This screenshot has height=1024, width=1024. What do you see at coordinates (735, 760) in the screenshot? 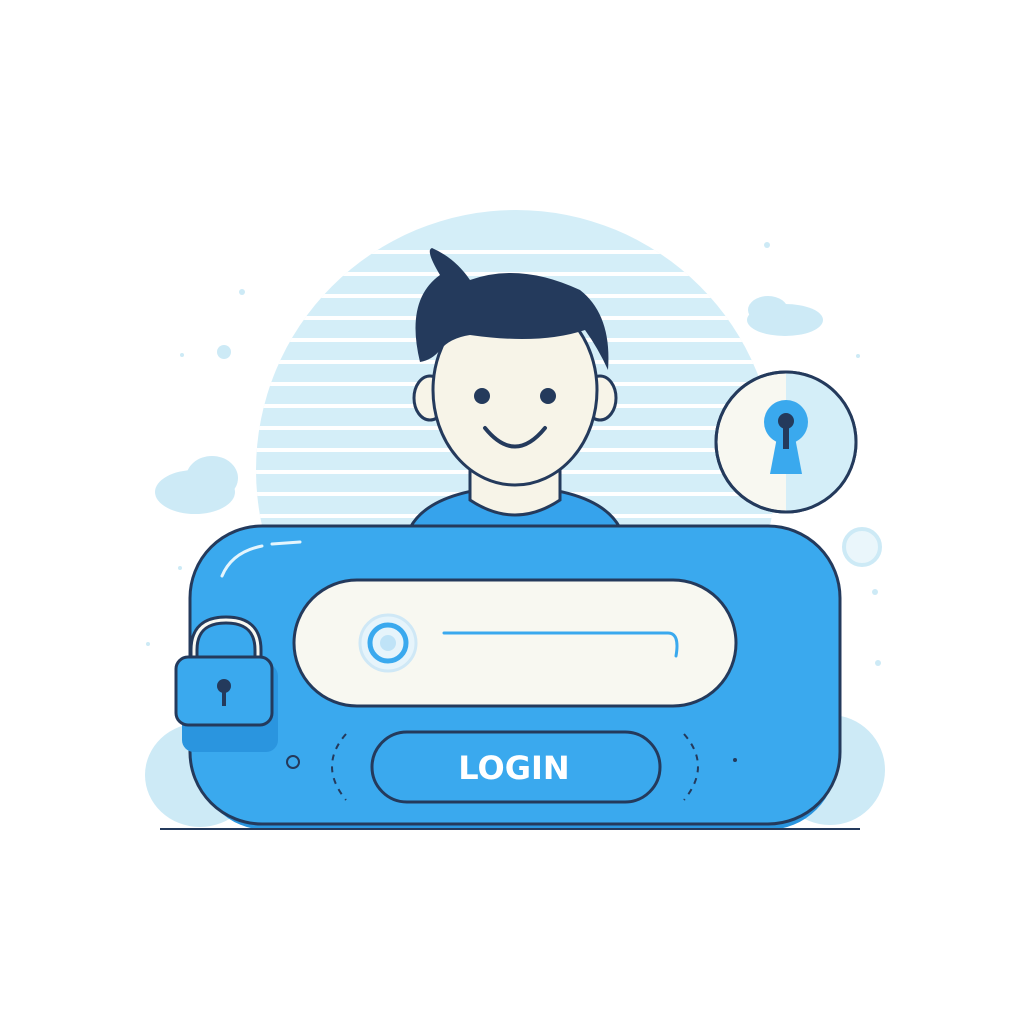
I see `panel-dot-right` at bounding box center [735, 760].